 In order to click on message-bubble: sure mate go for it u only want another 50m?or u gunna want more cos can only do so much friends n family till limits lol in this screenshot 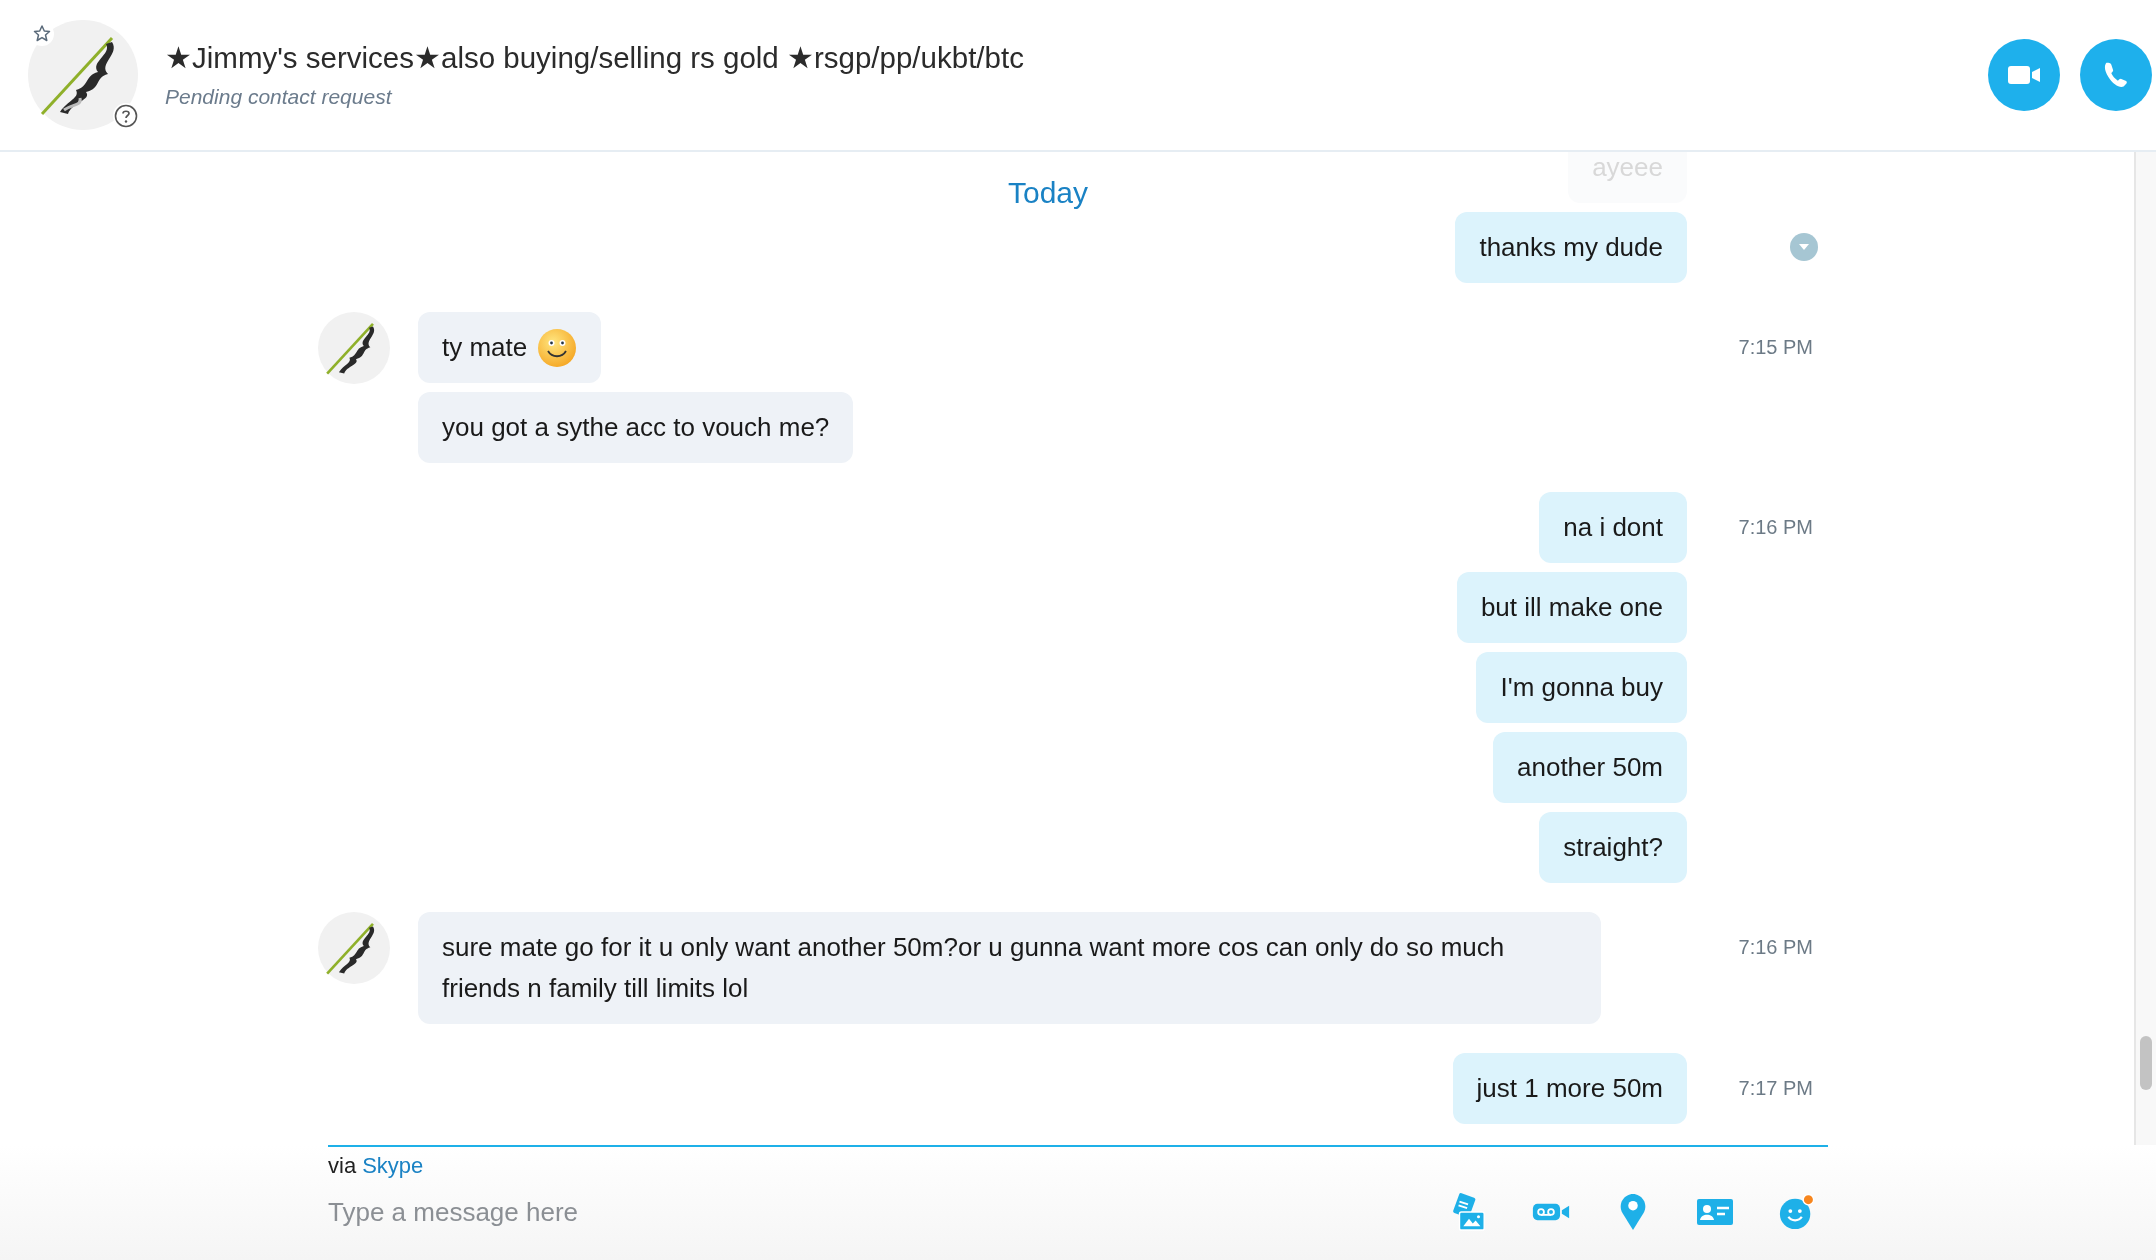, I will do `click(1009, 968)`.